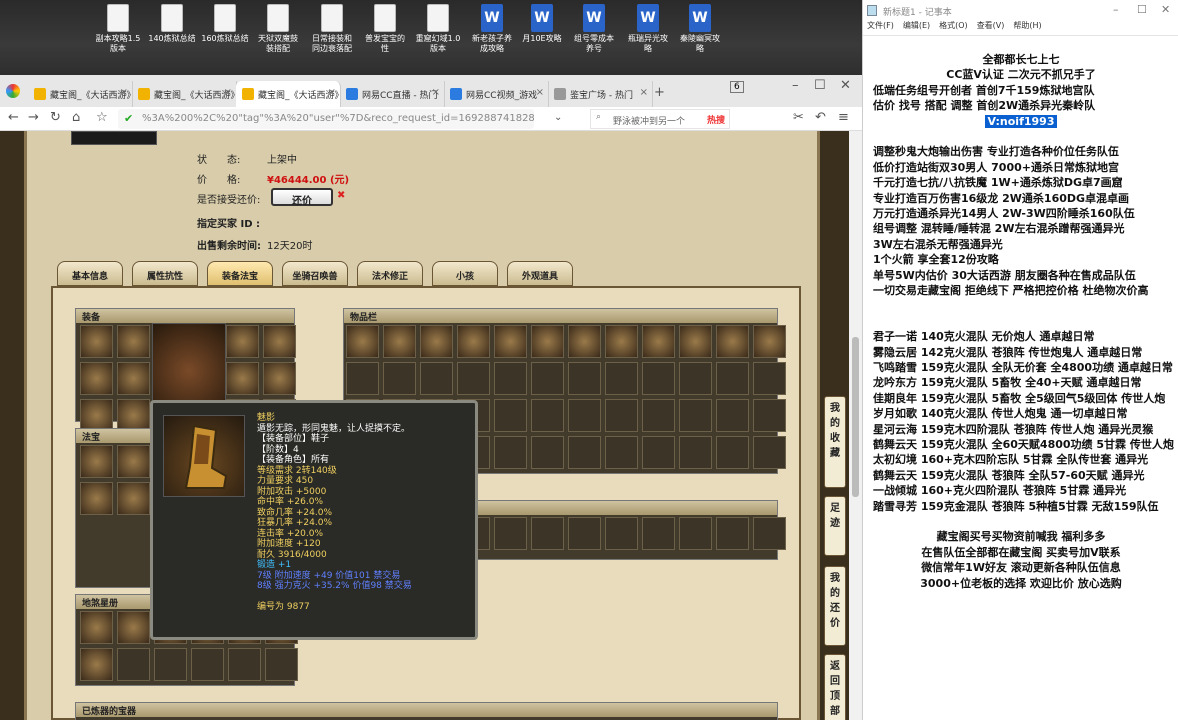  Describe the element at coordinates (659, 93) in the screenshot. I see `new-tab-button: +` at that location.